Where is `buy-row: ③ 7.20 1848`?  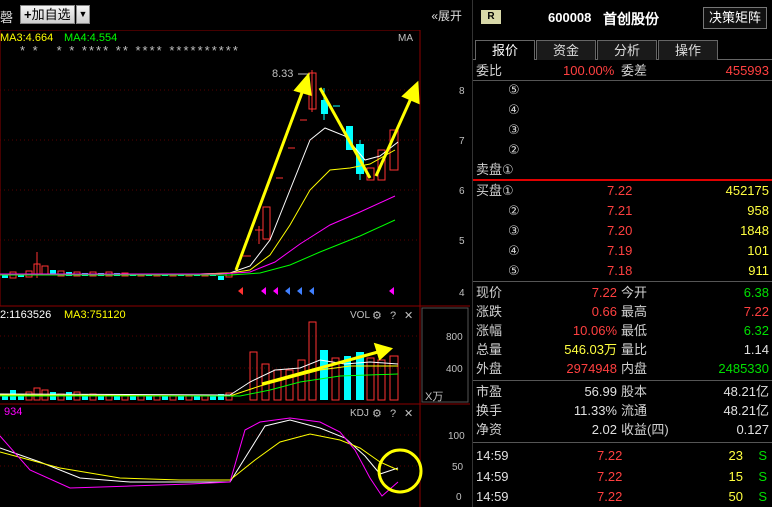 buy-row: ③ 7.20 1848 is located at coordinates (638, 230).